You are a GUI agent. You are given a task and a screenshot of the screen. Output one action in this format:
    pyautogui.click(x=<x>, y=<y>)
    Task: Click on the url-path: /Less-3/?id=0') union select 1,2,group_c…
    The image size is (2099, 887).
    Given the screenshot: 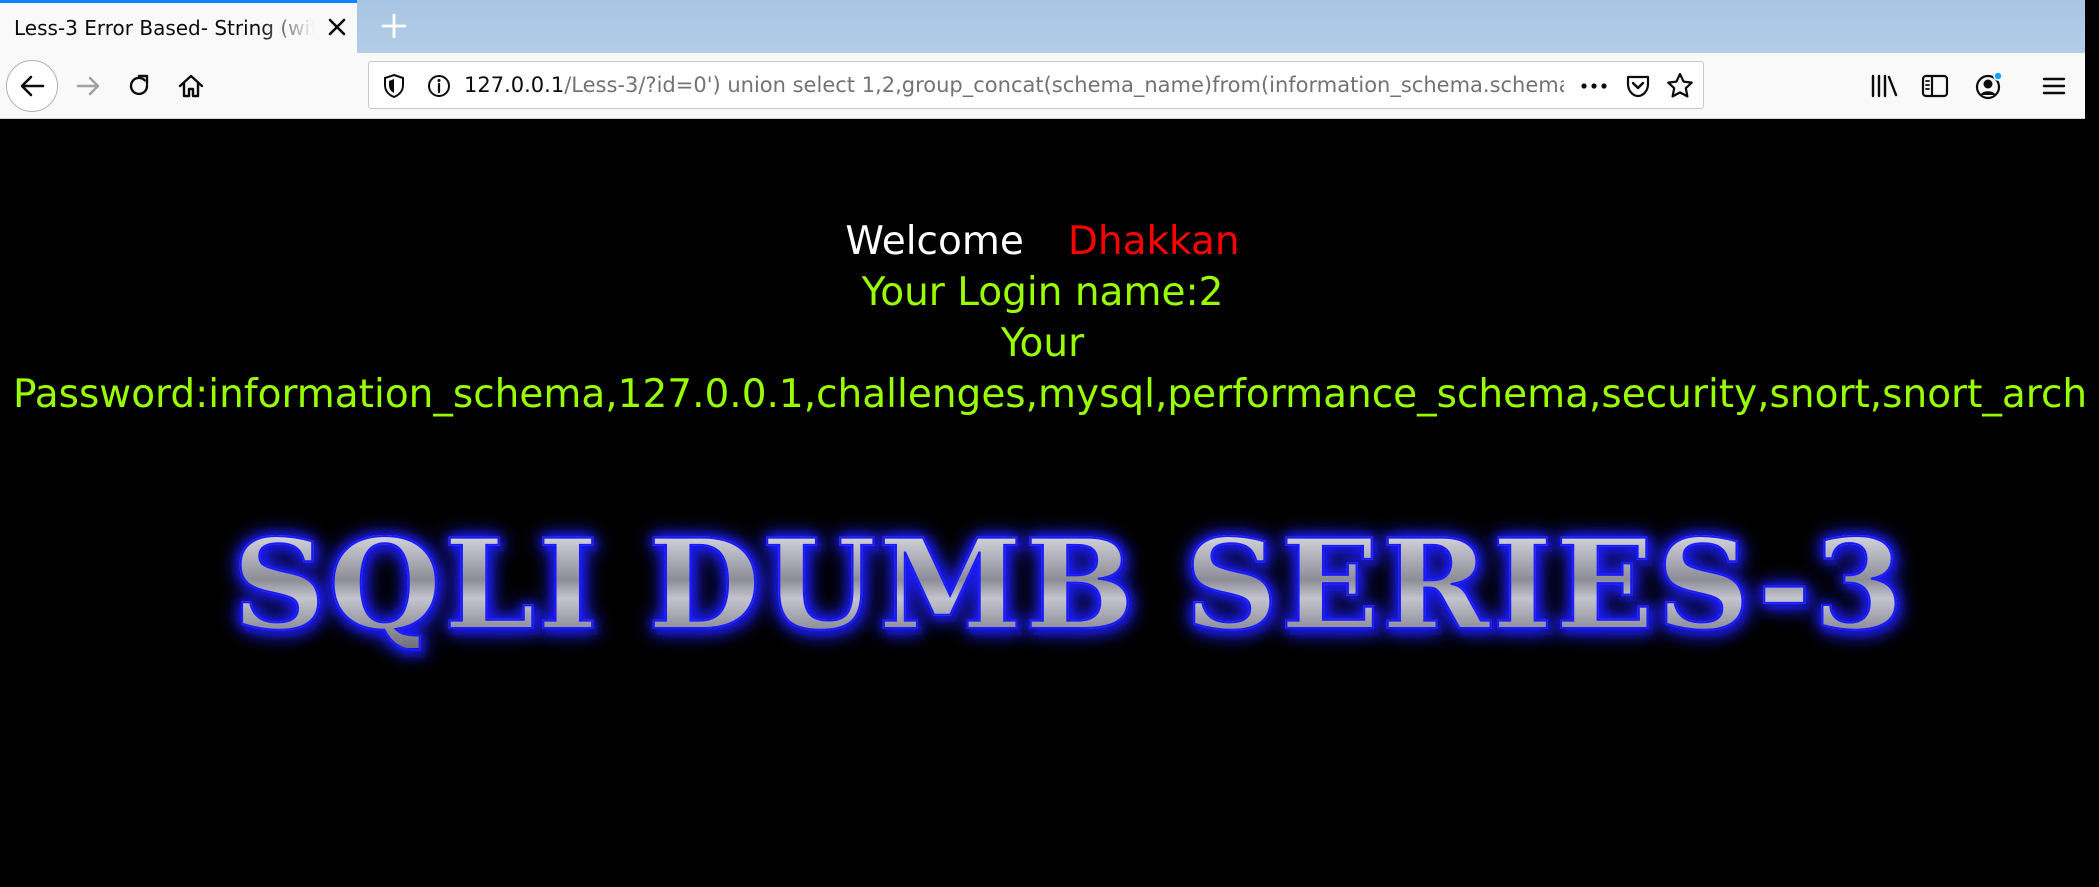 What is the action you would take?
    pyautogui.click(x=1064, y=85)
    